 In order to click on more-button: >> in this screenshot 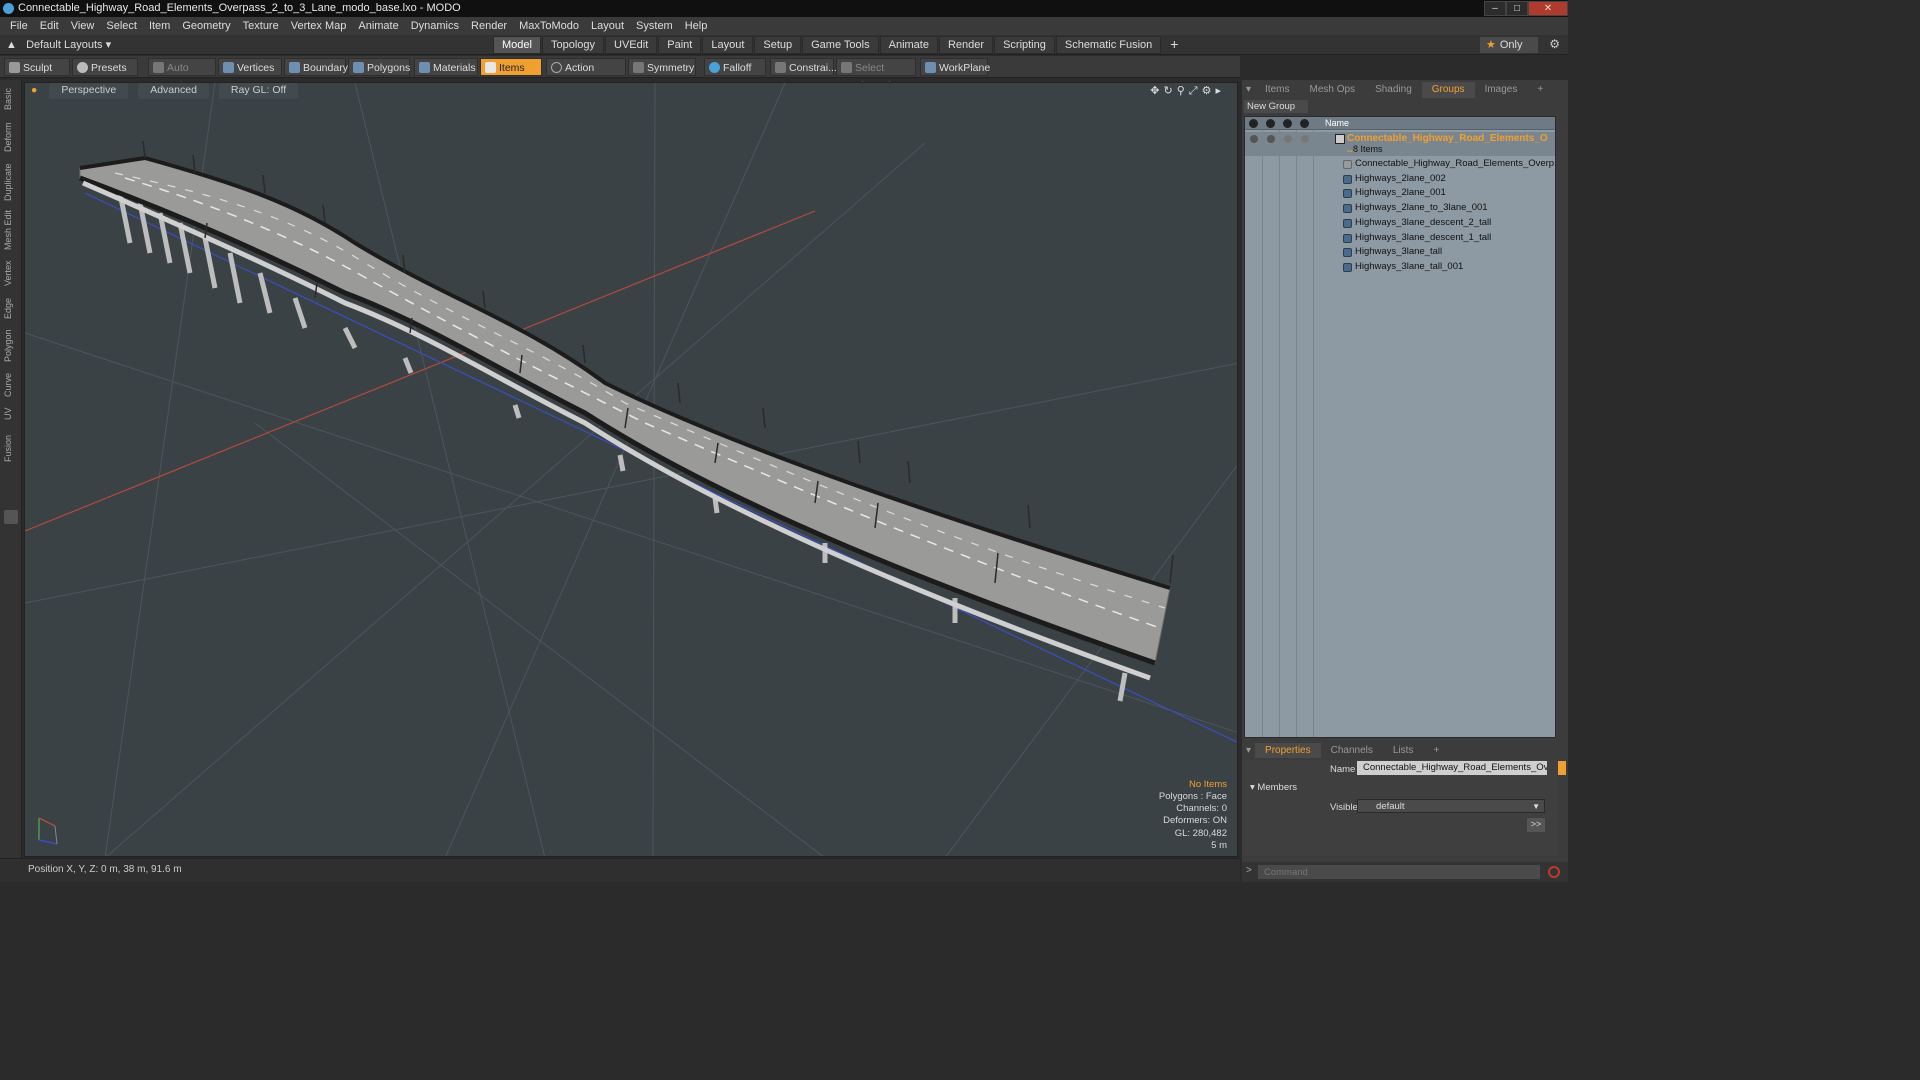, I will do `click(1536, 825)`.